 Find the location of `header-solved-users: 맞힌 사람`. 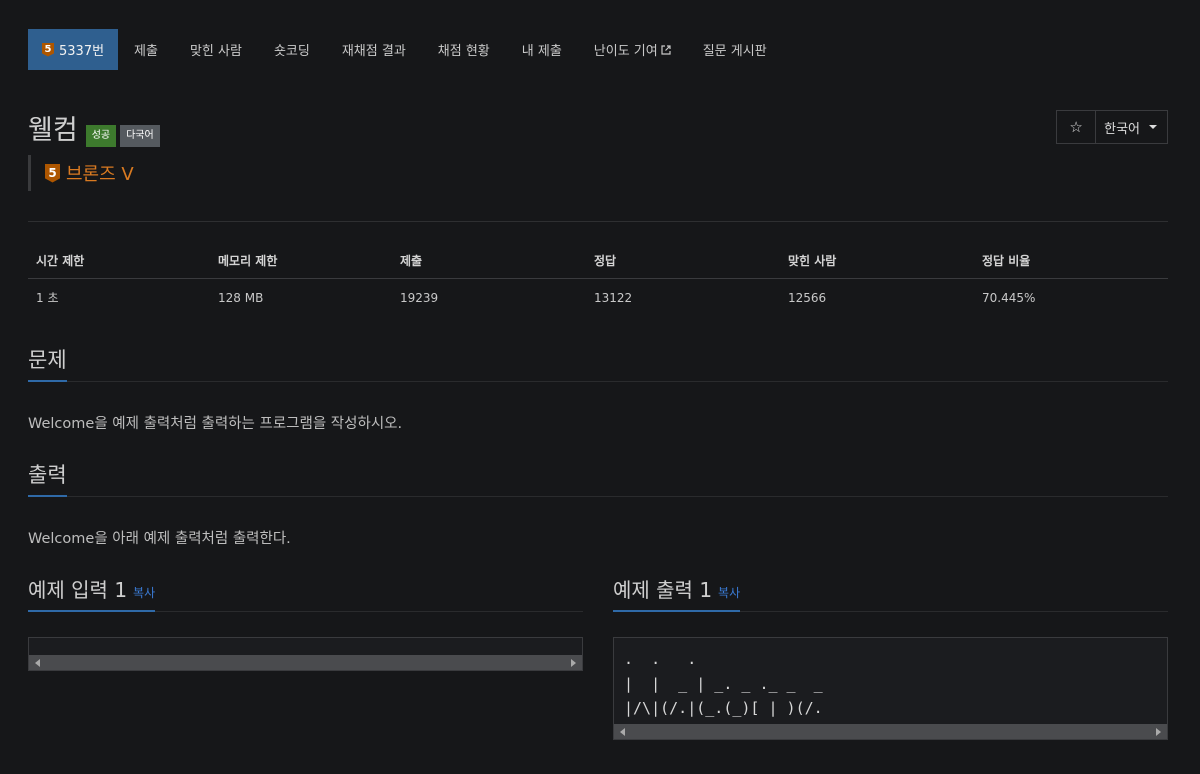

header-solved-users: 맞힌 사람 is located at coordinates (877, 261).